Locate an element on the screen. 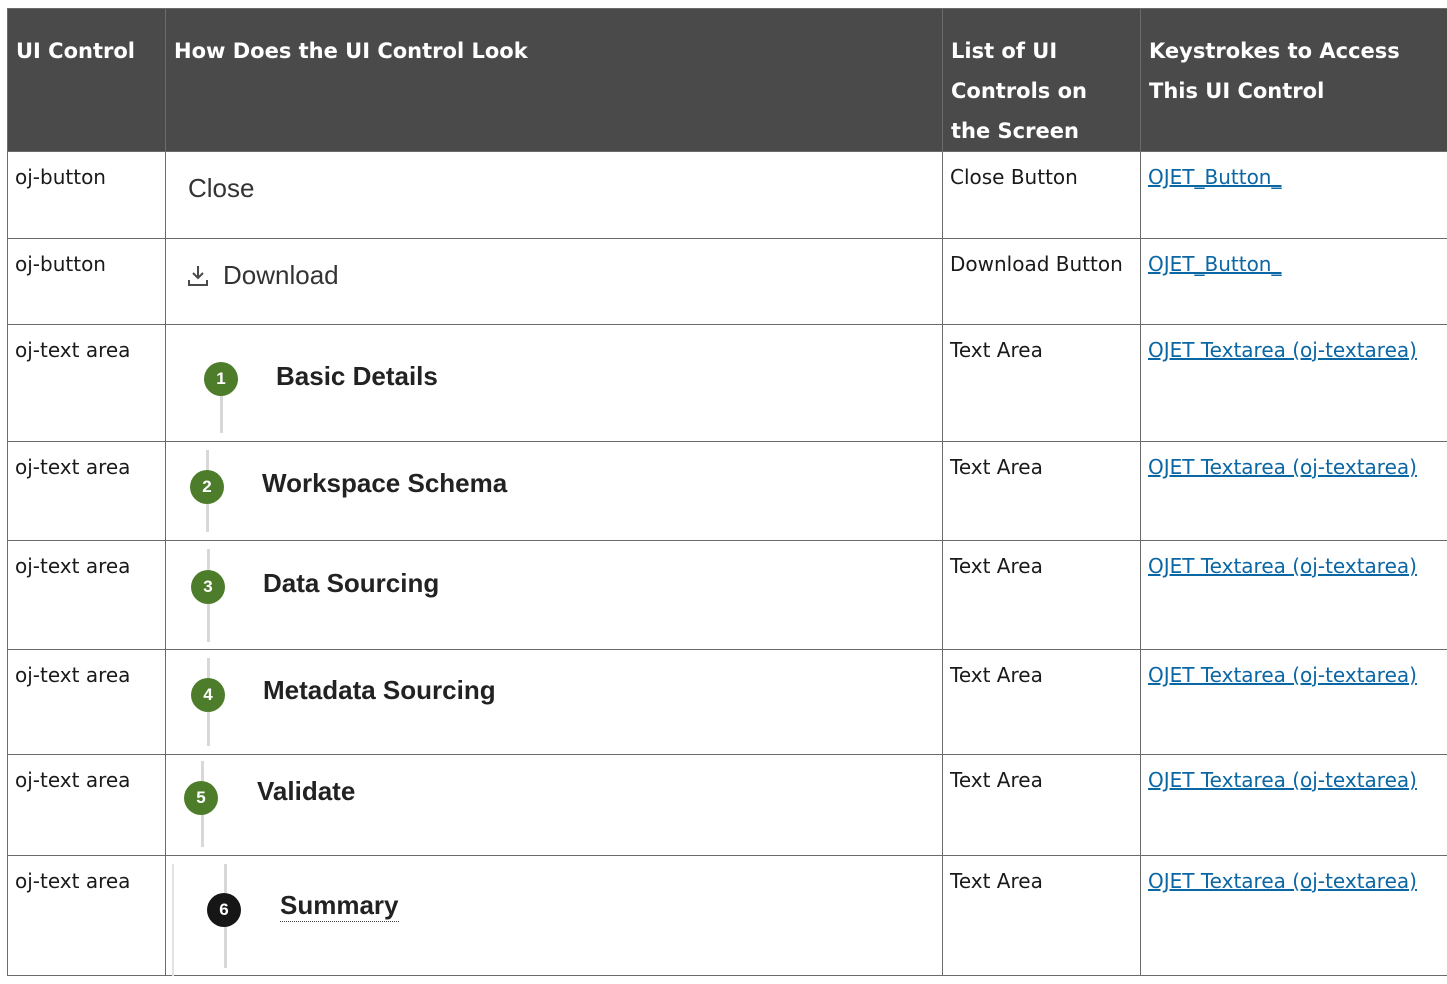 The height and width of the screenshot is (984, 1447). step-badge: 4 is located at coordinates (208, 695).